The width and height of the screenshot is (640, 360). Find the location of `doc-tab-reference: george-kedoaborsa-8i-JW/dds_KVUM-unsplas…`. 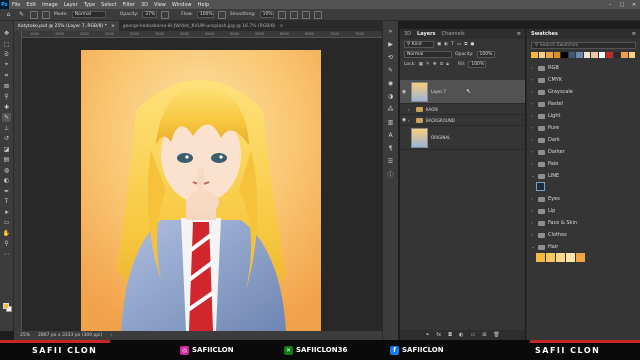

doc-tab-reference: george-kedoaborsa-8i-JW/dds_KVUM-unsplas… is located at coordinates (203, 26).